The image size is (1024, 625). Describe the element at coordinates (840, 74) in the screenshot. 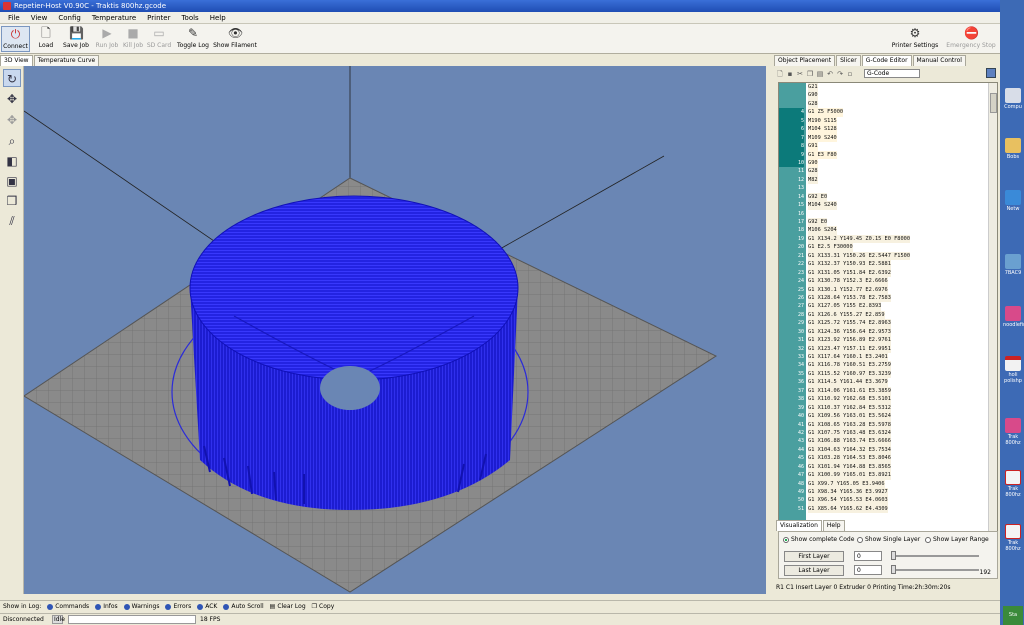

I see `redo-icon: ↷` at that location.